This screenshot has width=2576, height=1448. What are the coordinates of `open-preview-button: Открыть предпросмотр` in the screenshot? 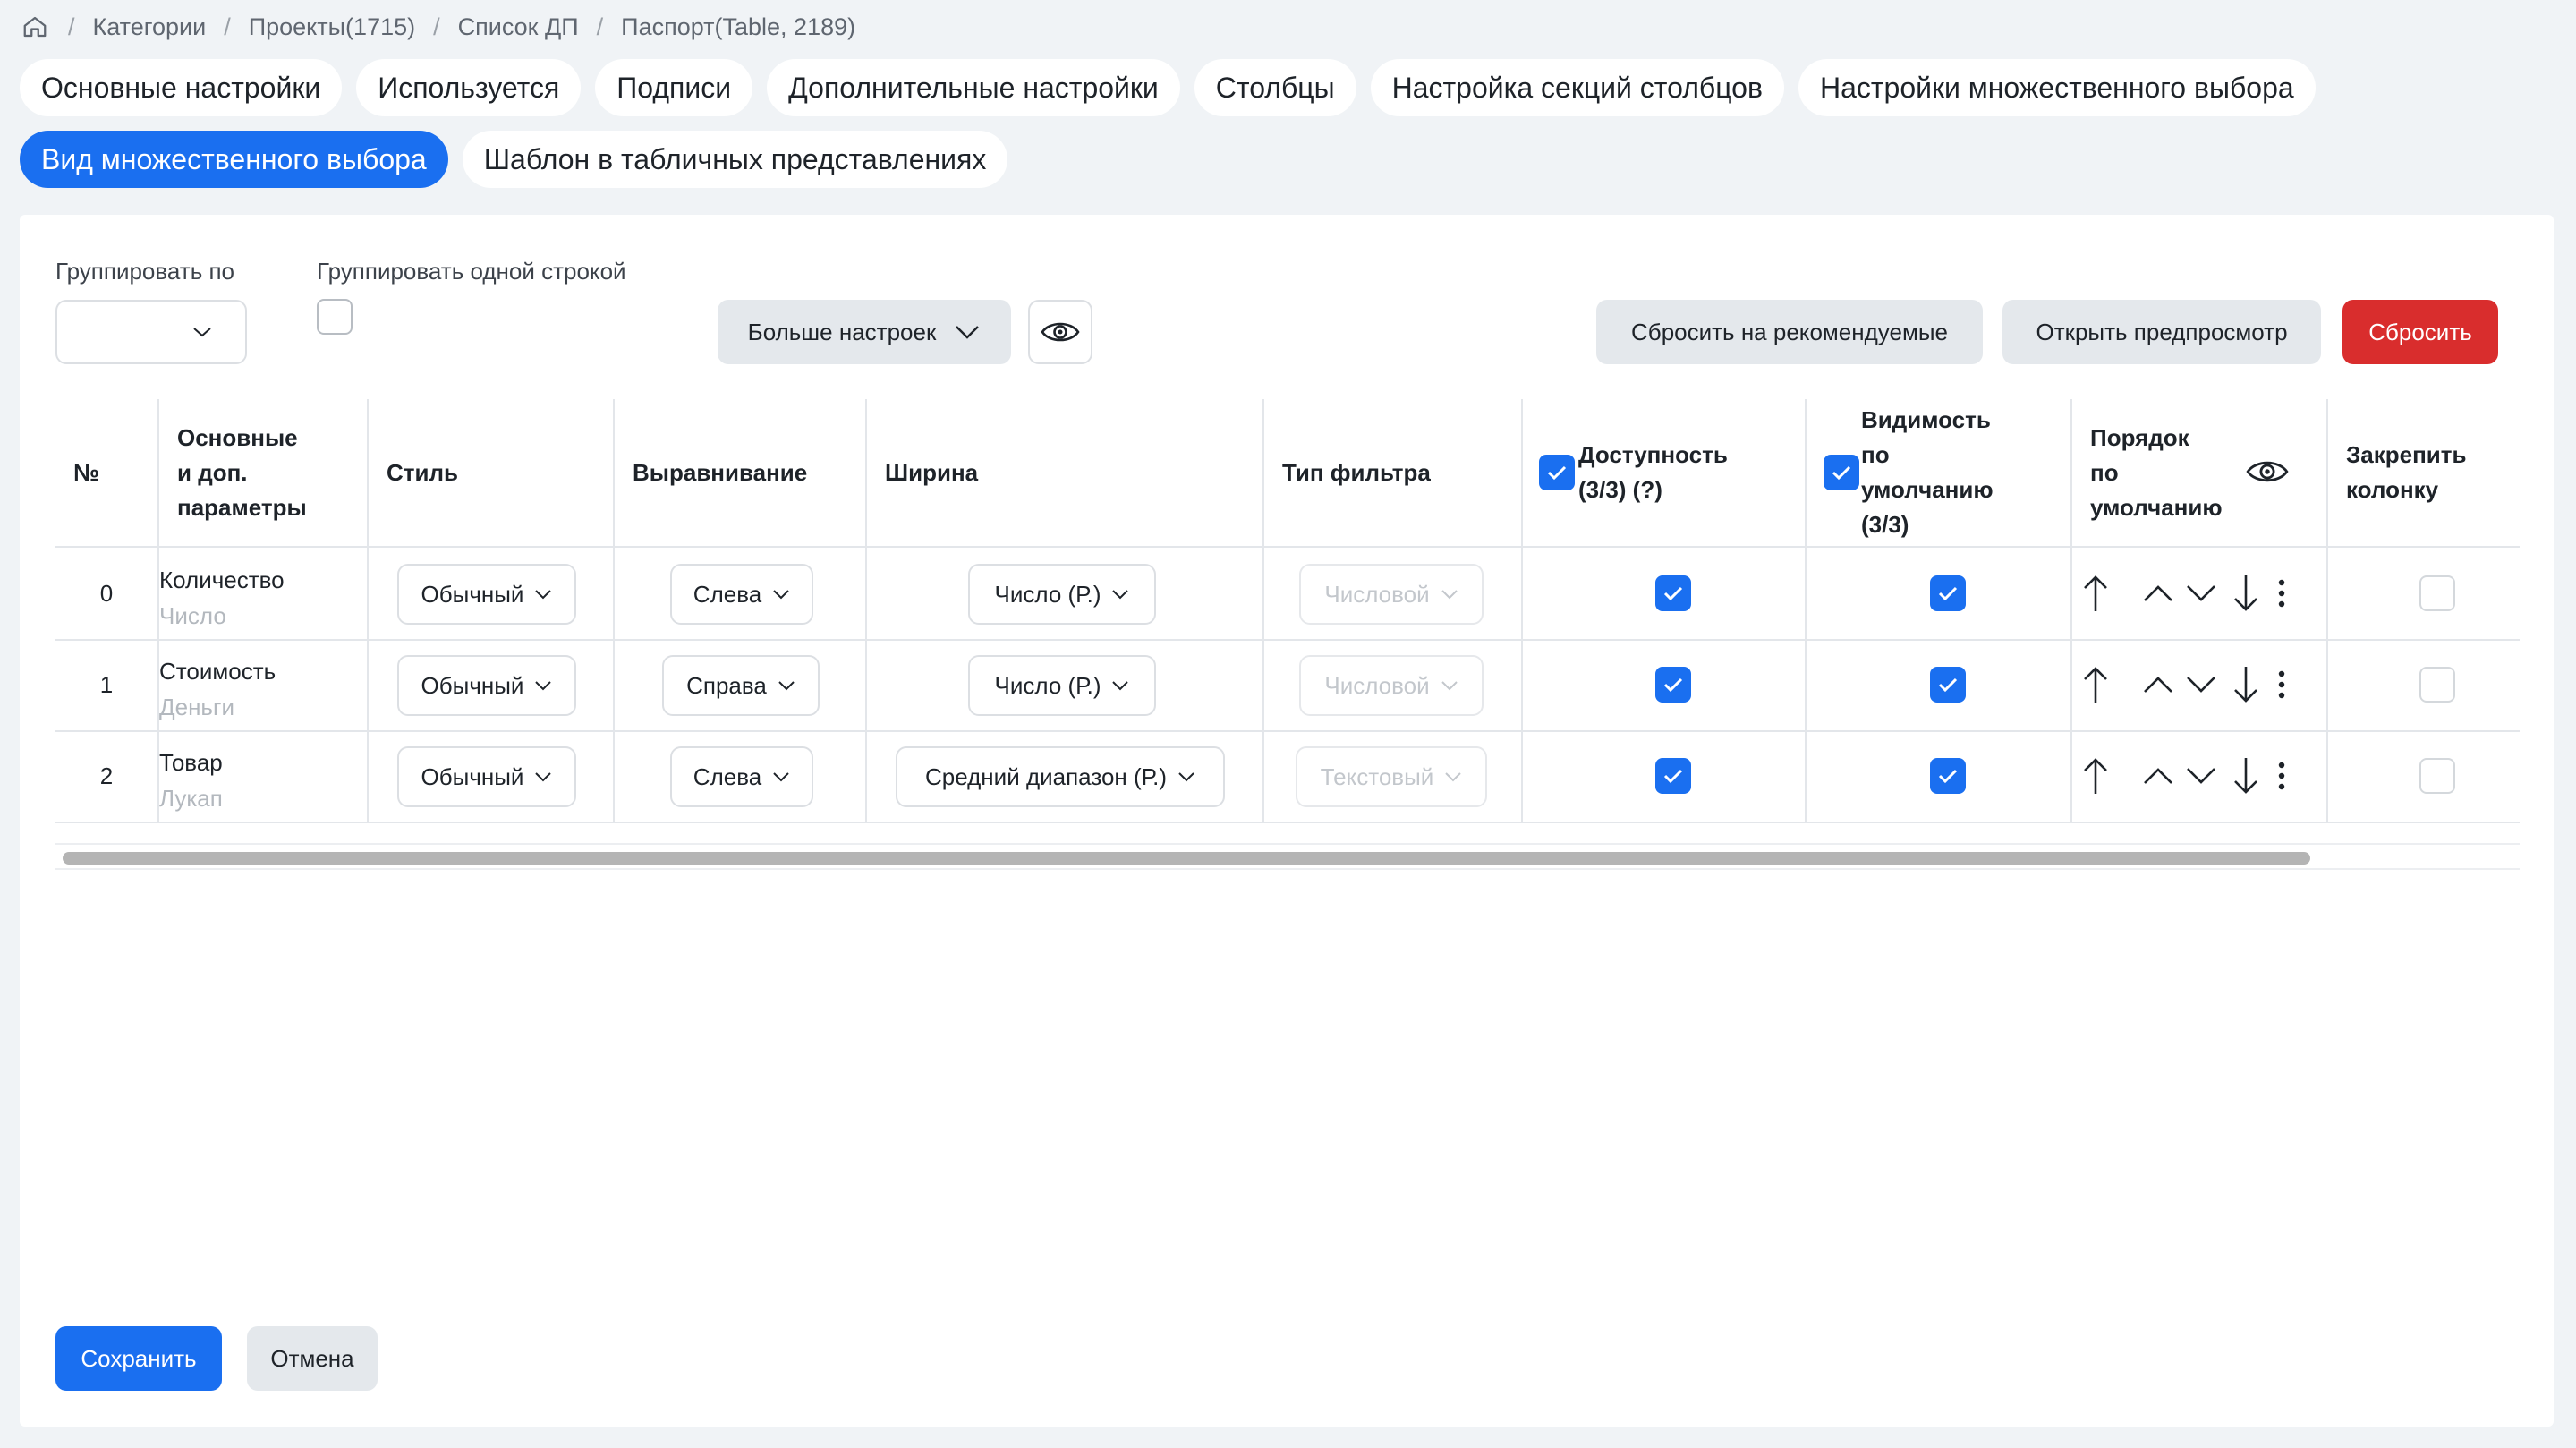 It's located at (2161, 332).